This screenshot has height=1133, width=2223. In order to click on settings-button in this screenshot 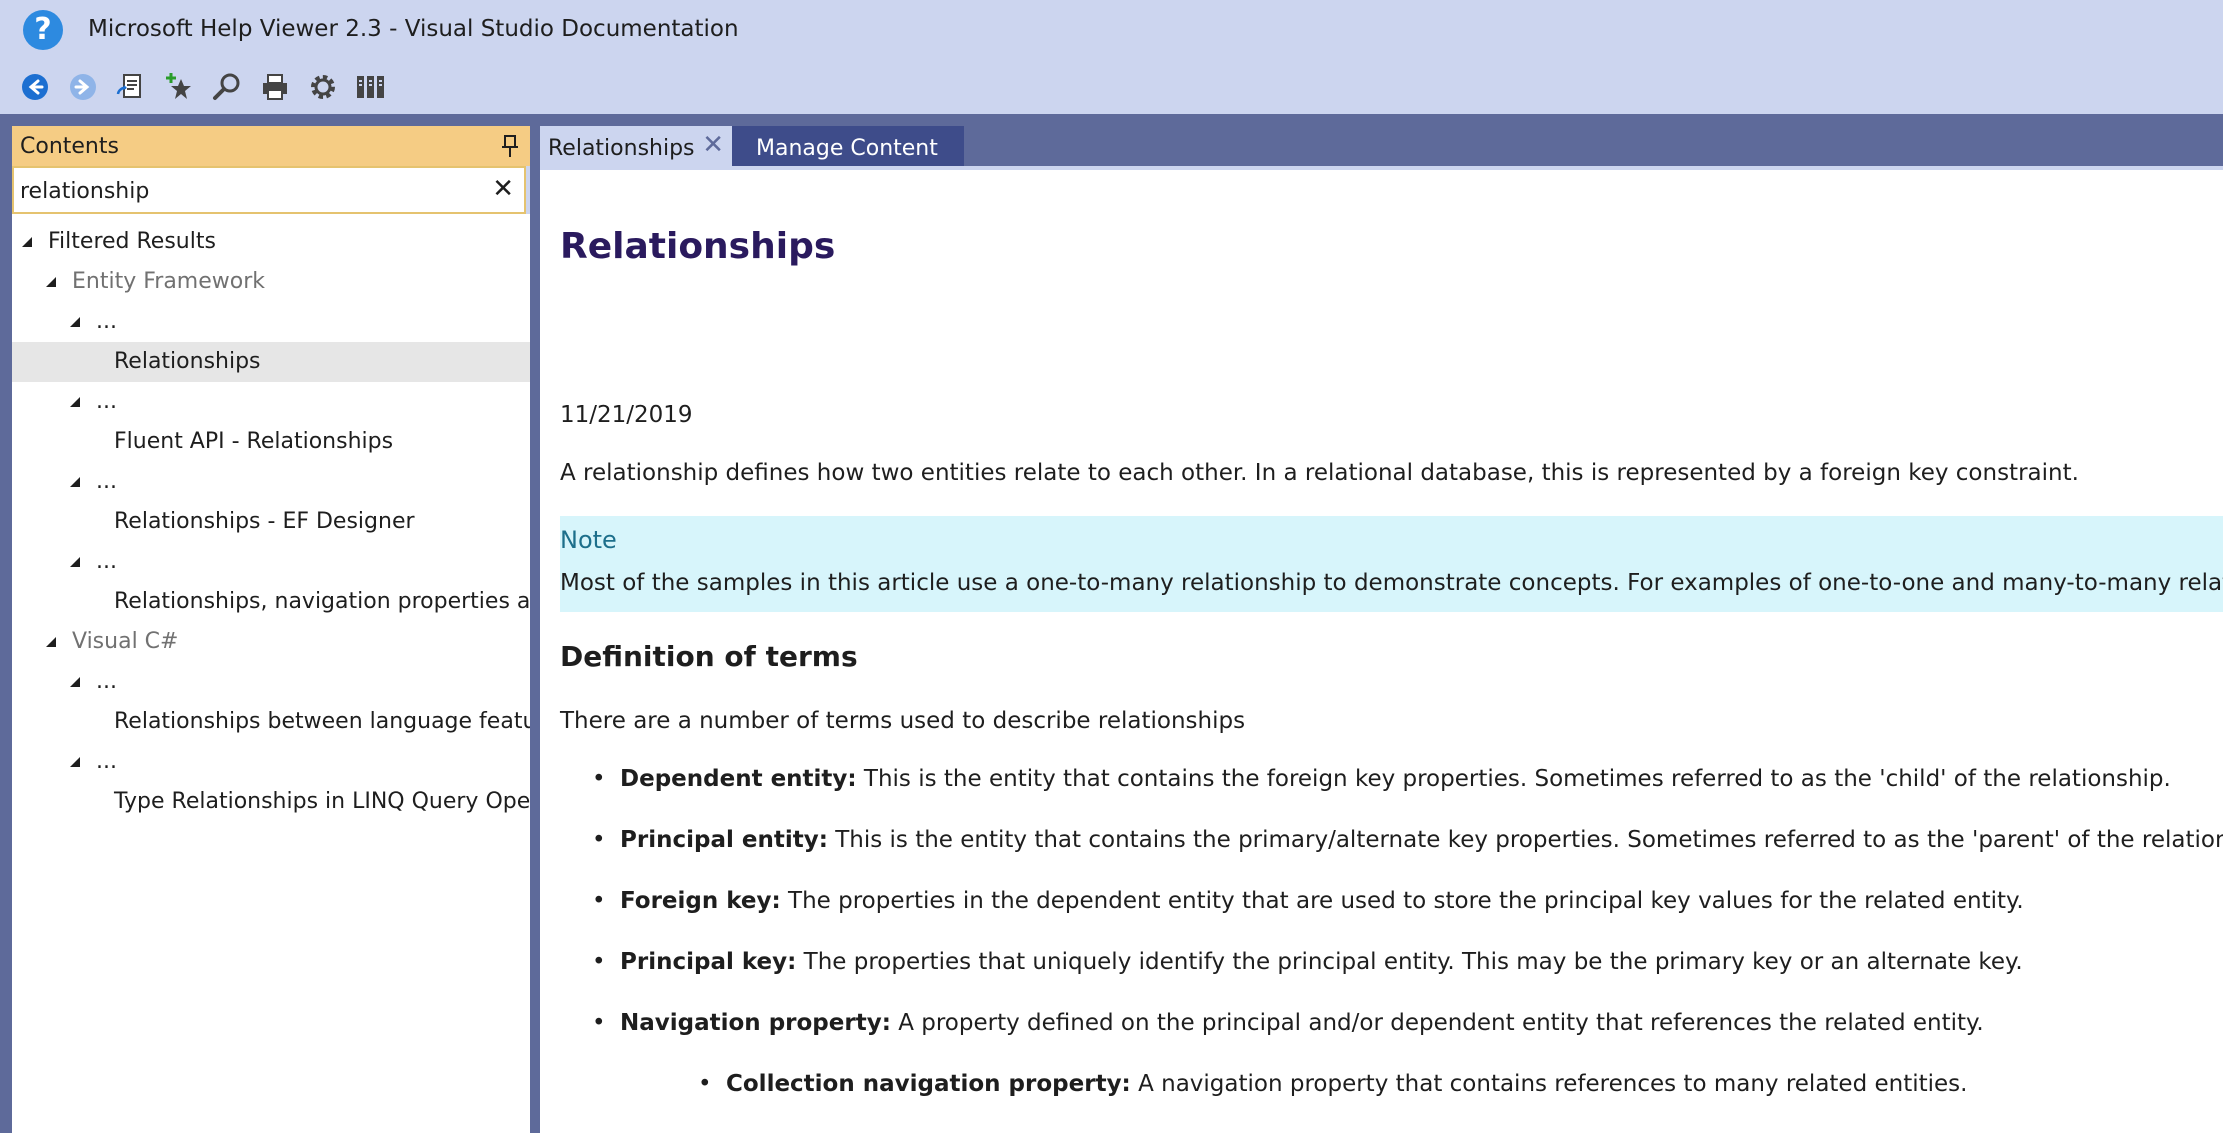, I will do `click(323, 87)`.